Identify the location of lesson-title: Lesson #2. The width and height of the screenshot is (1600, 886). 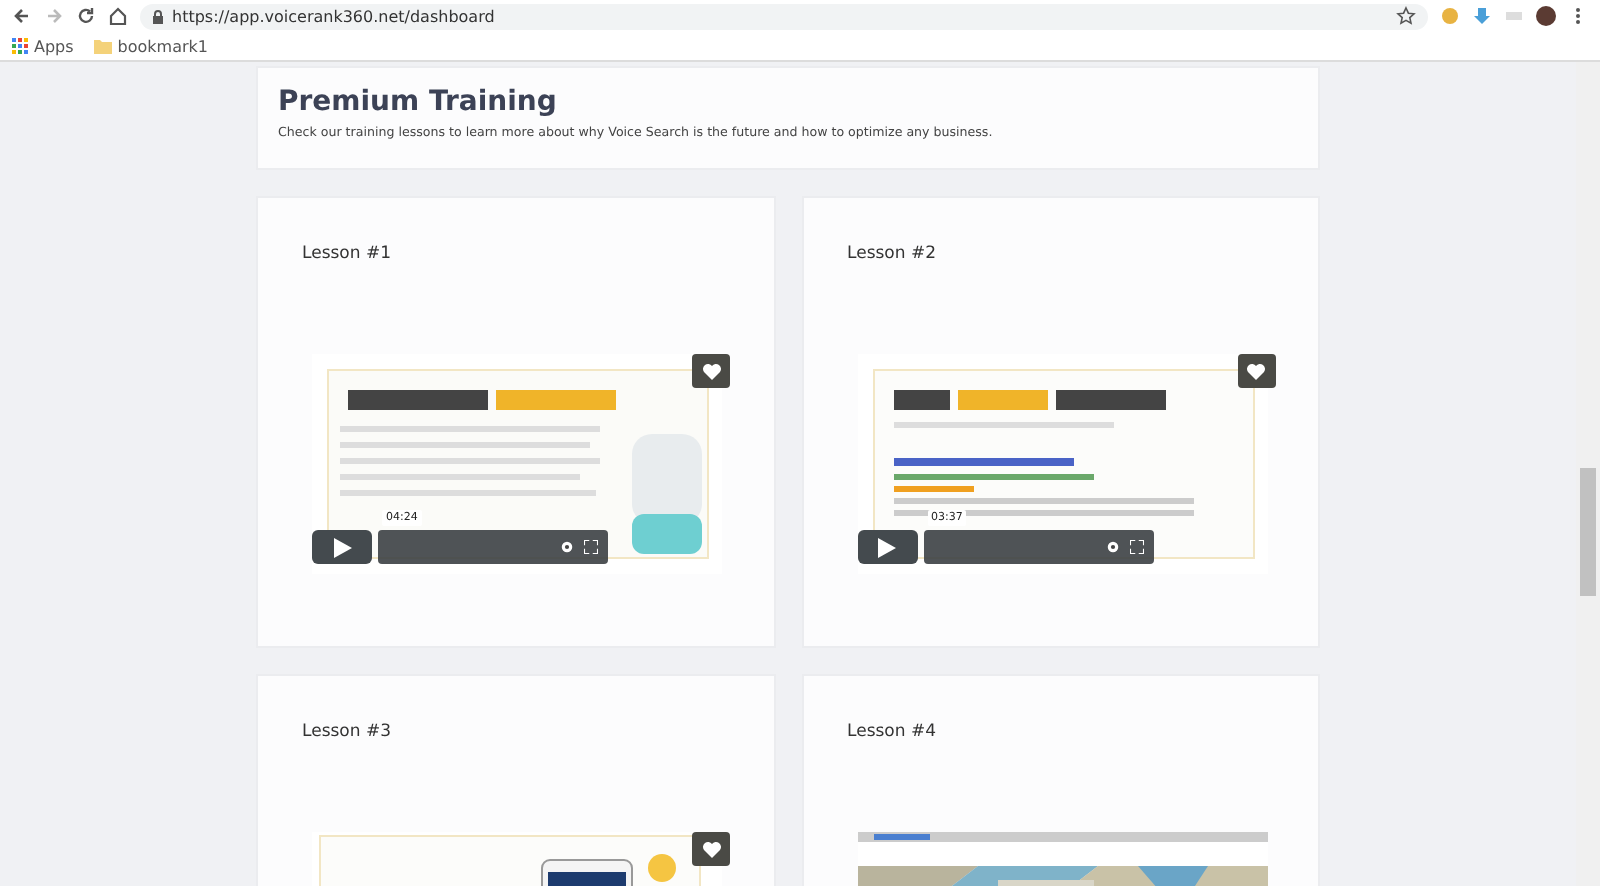
(892, 254).